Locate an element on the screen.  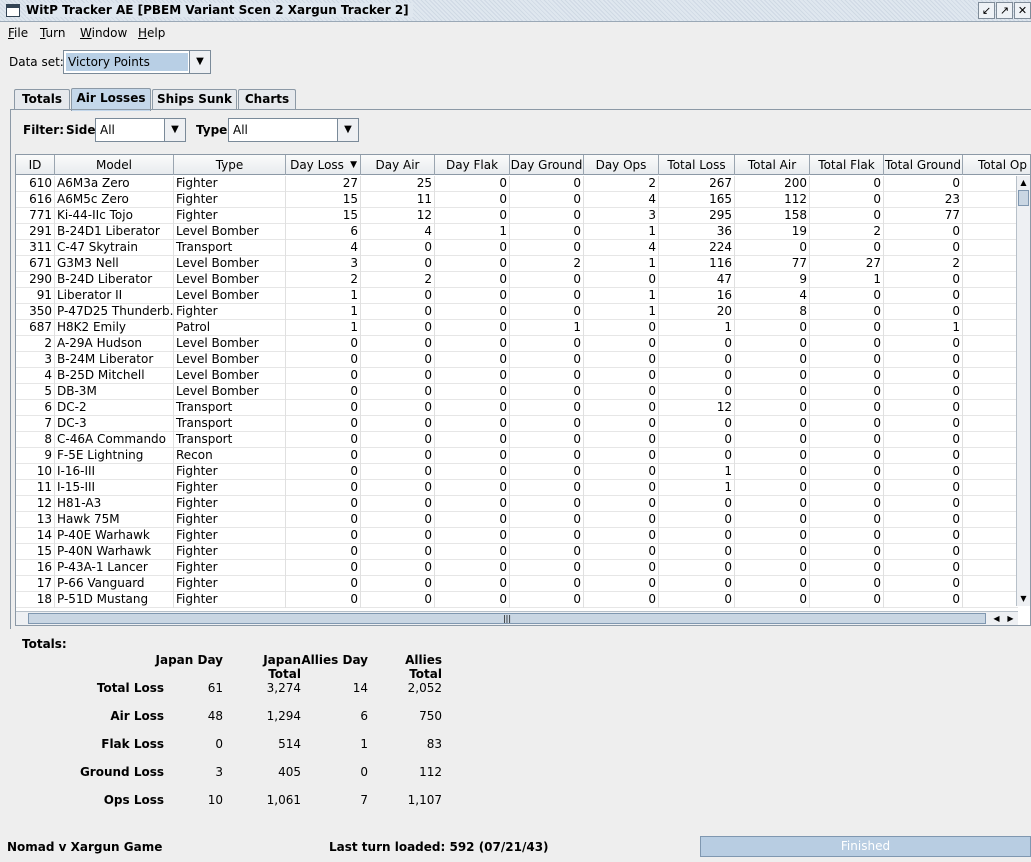
column-header-day-ops: Day Ops is located at coordinates (621, 165).